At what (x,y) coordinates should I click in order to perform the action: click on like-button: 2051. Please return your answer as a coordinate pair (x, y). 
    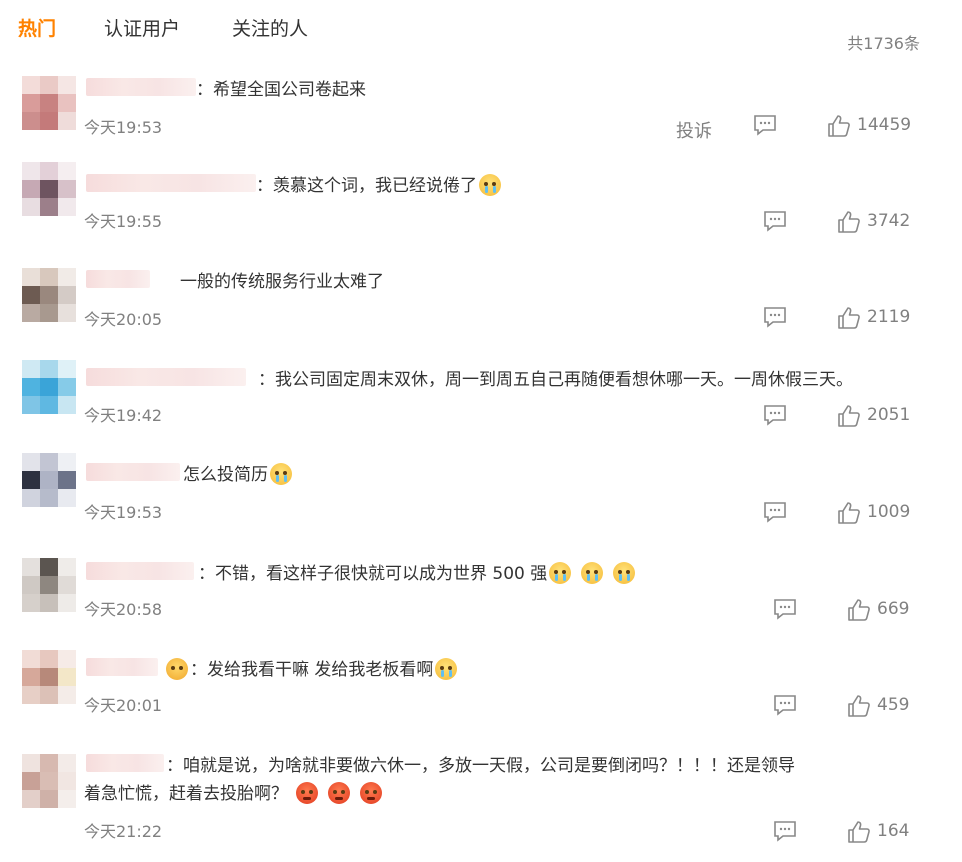
    Looking at the image, I should click on (877, 416).